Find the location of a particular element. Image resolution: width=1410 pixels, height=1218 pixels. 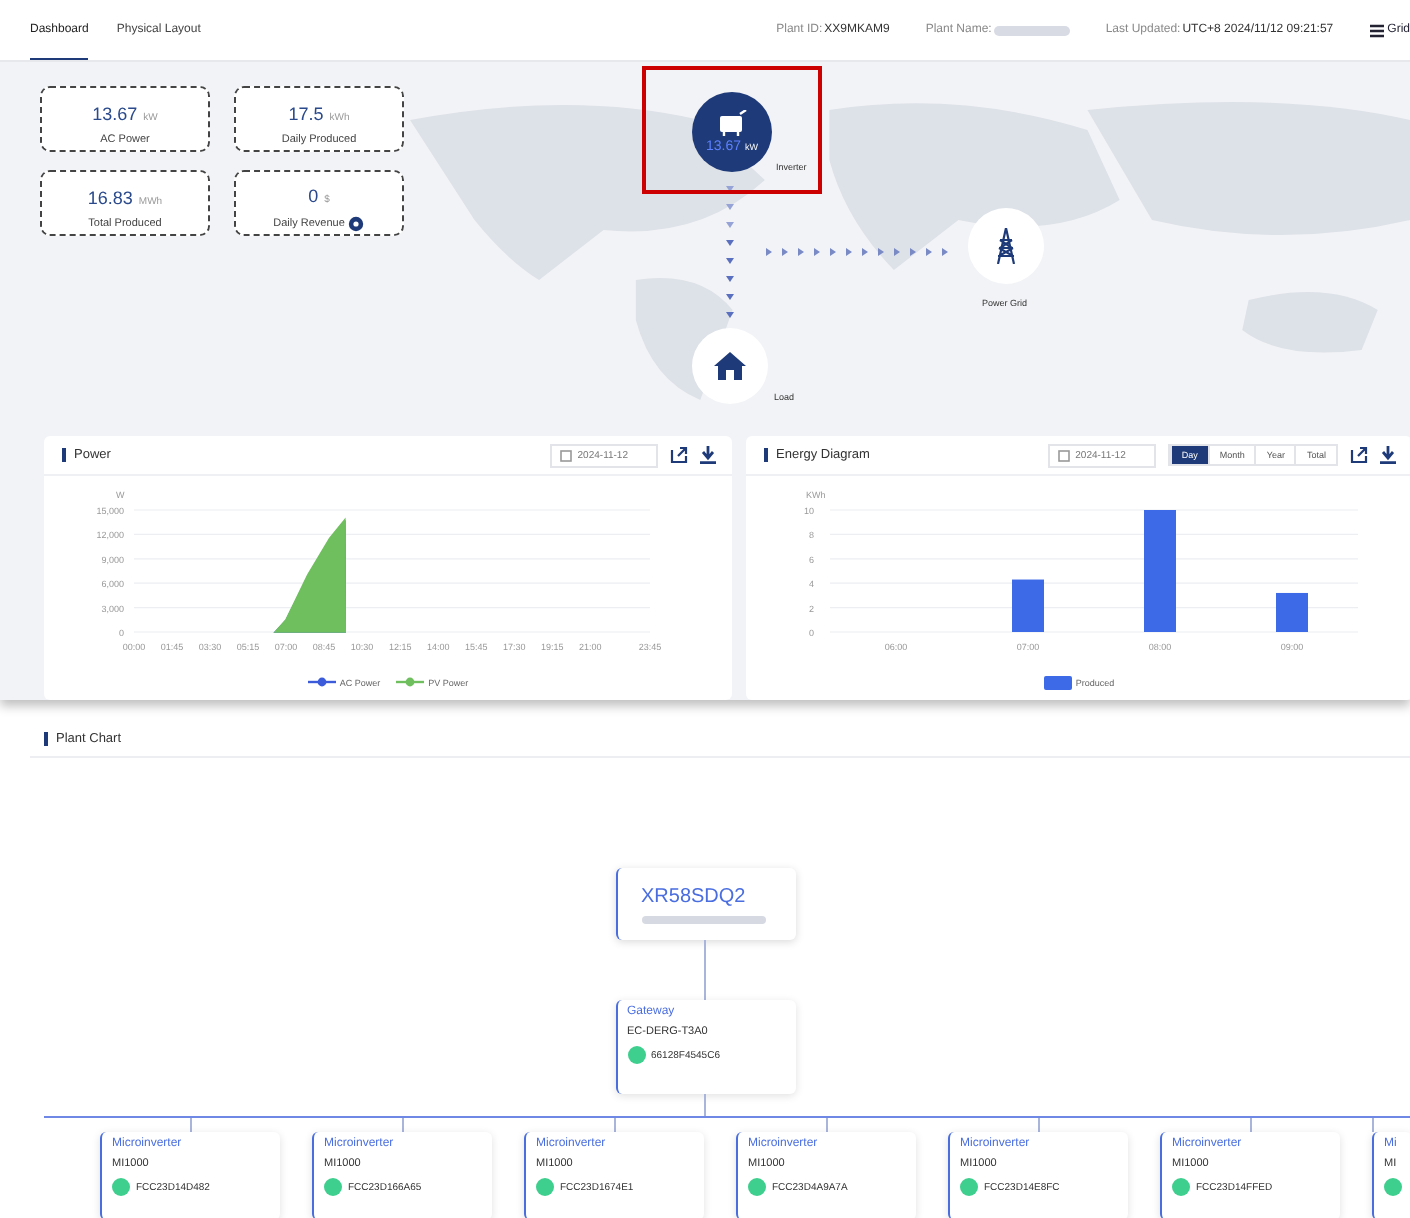

legend-swatch-icon is located at coordinates (1057, 683).